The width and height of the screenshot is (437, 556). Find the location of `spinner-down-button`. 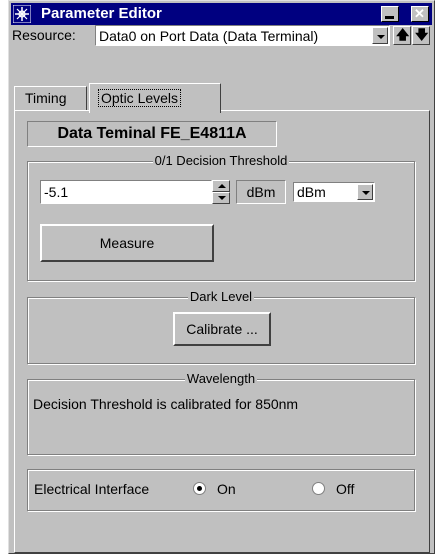

spinner-down-button is located at coordinates (221, 198).